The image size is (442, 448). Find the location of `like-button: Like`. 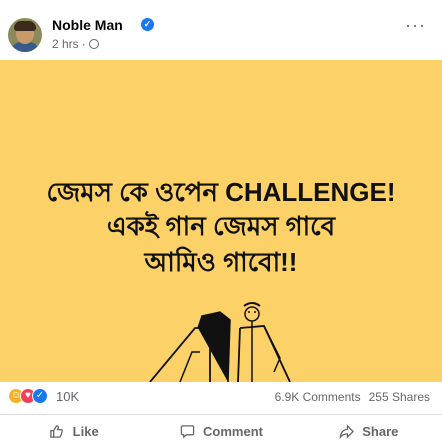

like-button: Like is located at coordinates (73, 431).